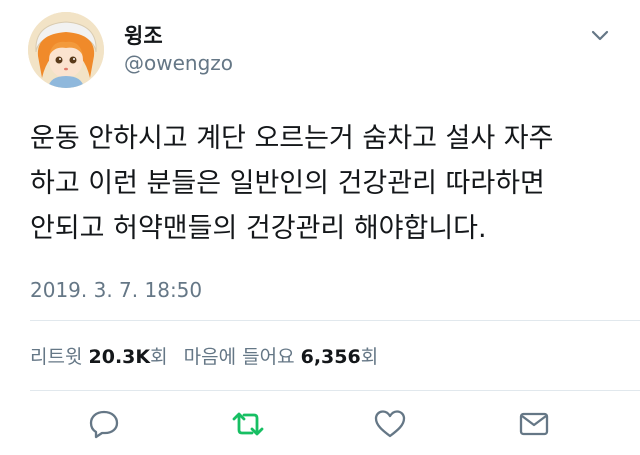 The width and height of the screenshot is (640, 455). Describe the element at coordinates (258, 228) in the screenshot. I see `tweet-line: 안되고 허약맨들의 건강관리 해야합니다.` at that location.